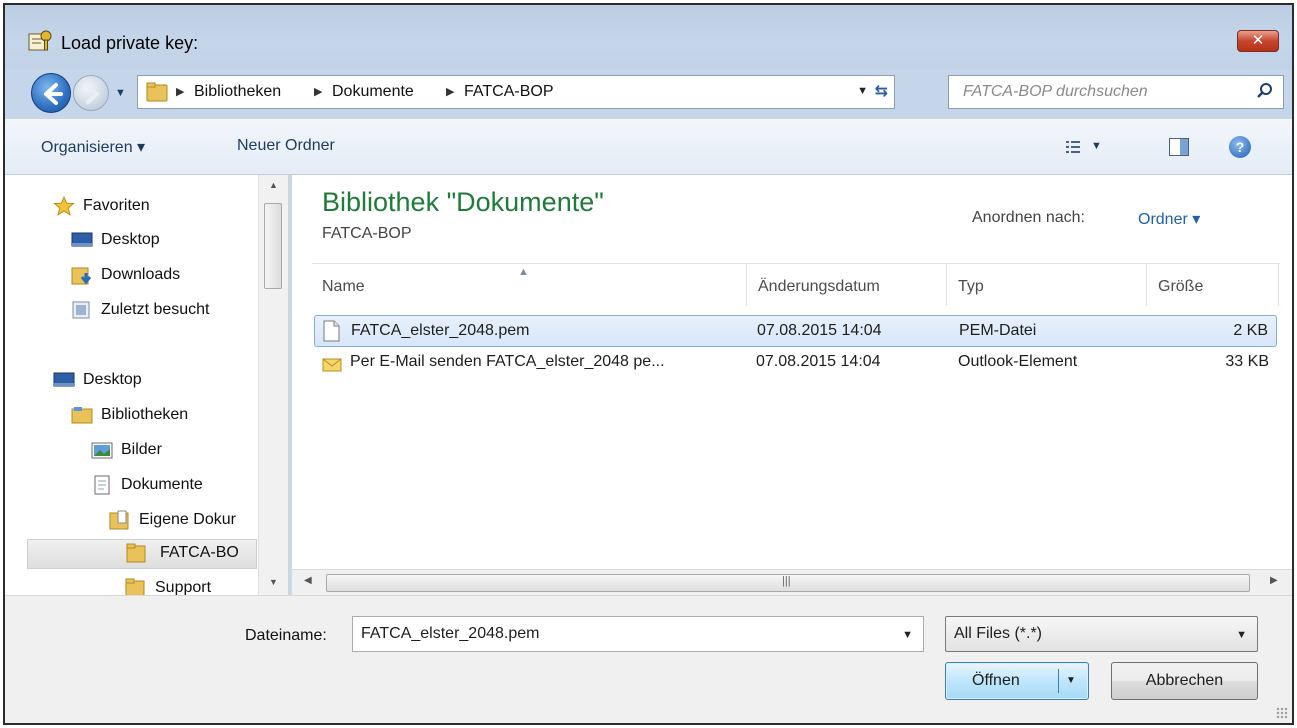 The height and width of the screenshot is (728, 1297). What do you see at coordinates (141, 449) in the screenshot?
I see `sidebar-item-label: Bilder` at bounding box center [141, 449].